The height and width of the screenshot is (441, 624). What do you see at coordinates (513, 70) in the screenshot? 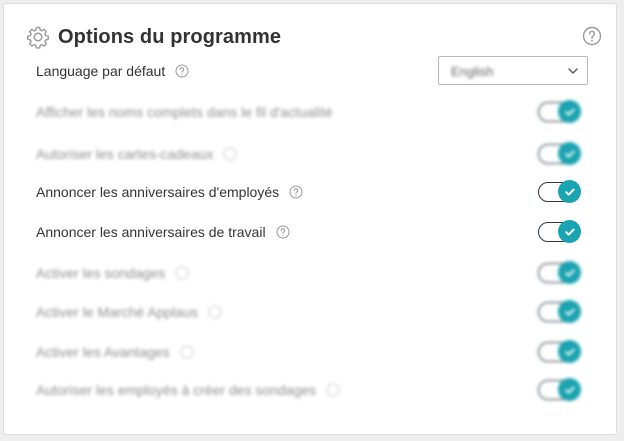
I see `language-select: English` at bounding box center [513, 70].